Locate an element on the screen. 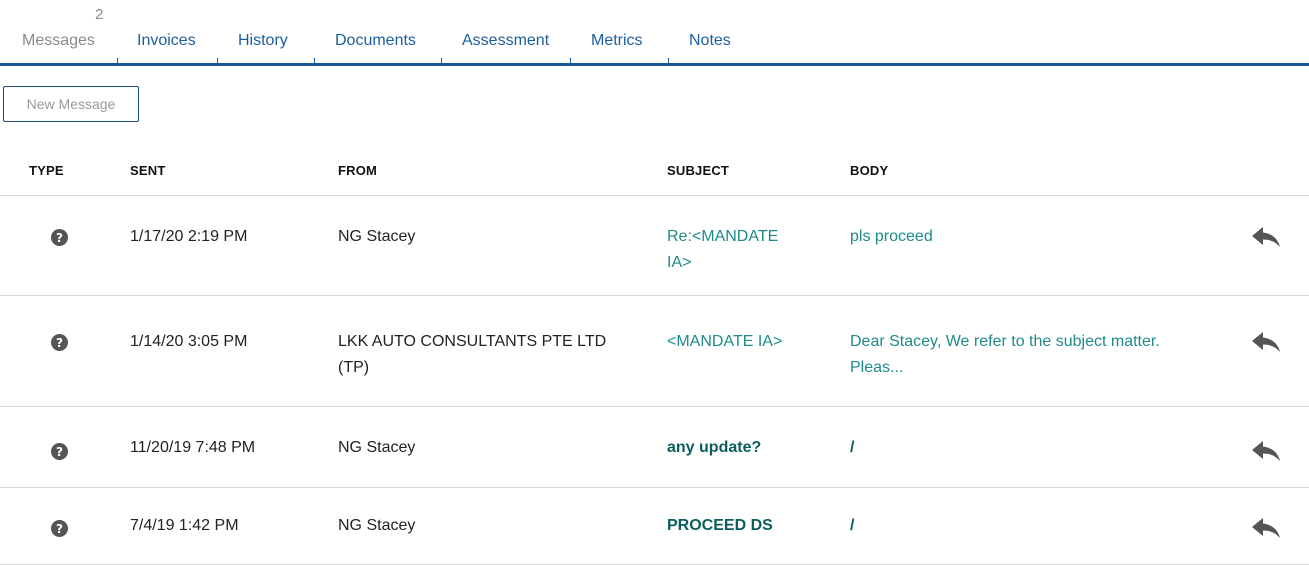  new-message-button: New Message is located at coordinates (71, 104).